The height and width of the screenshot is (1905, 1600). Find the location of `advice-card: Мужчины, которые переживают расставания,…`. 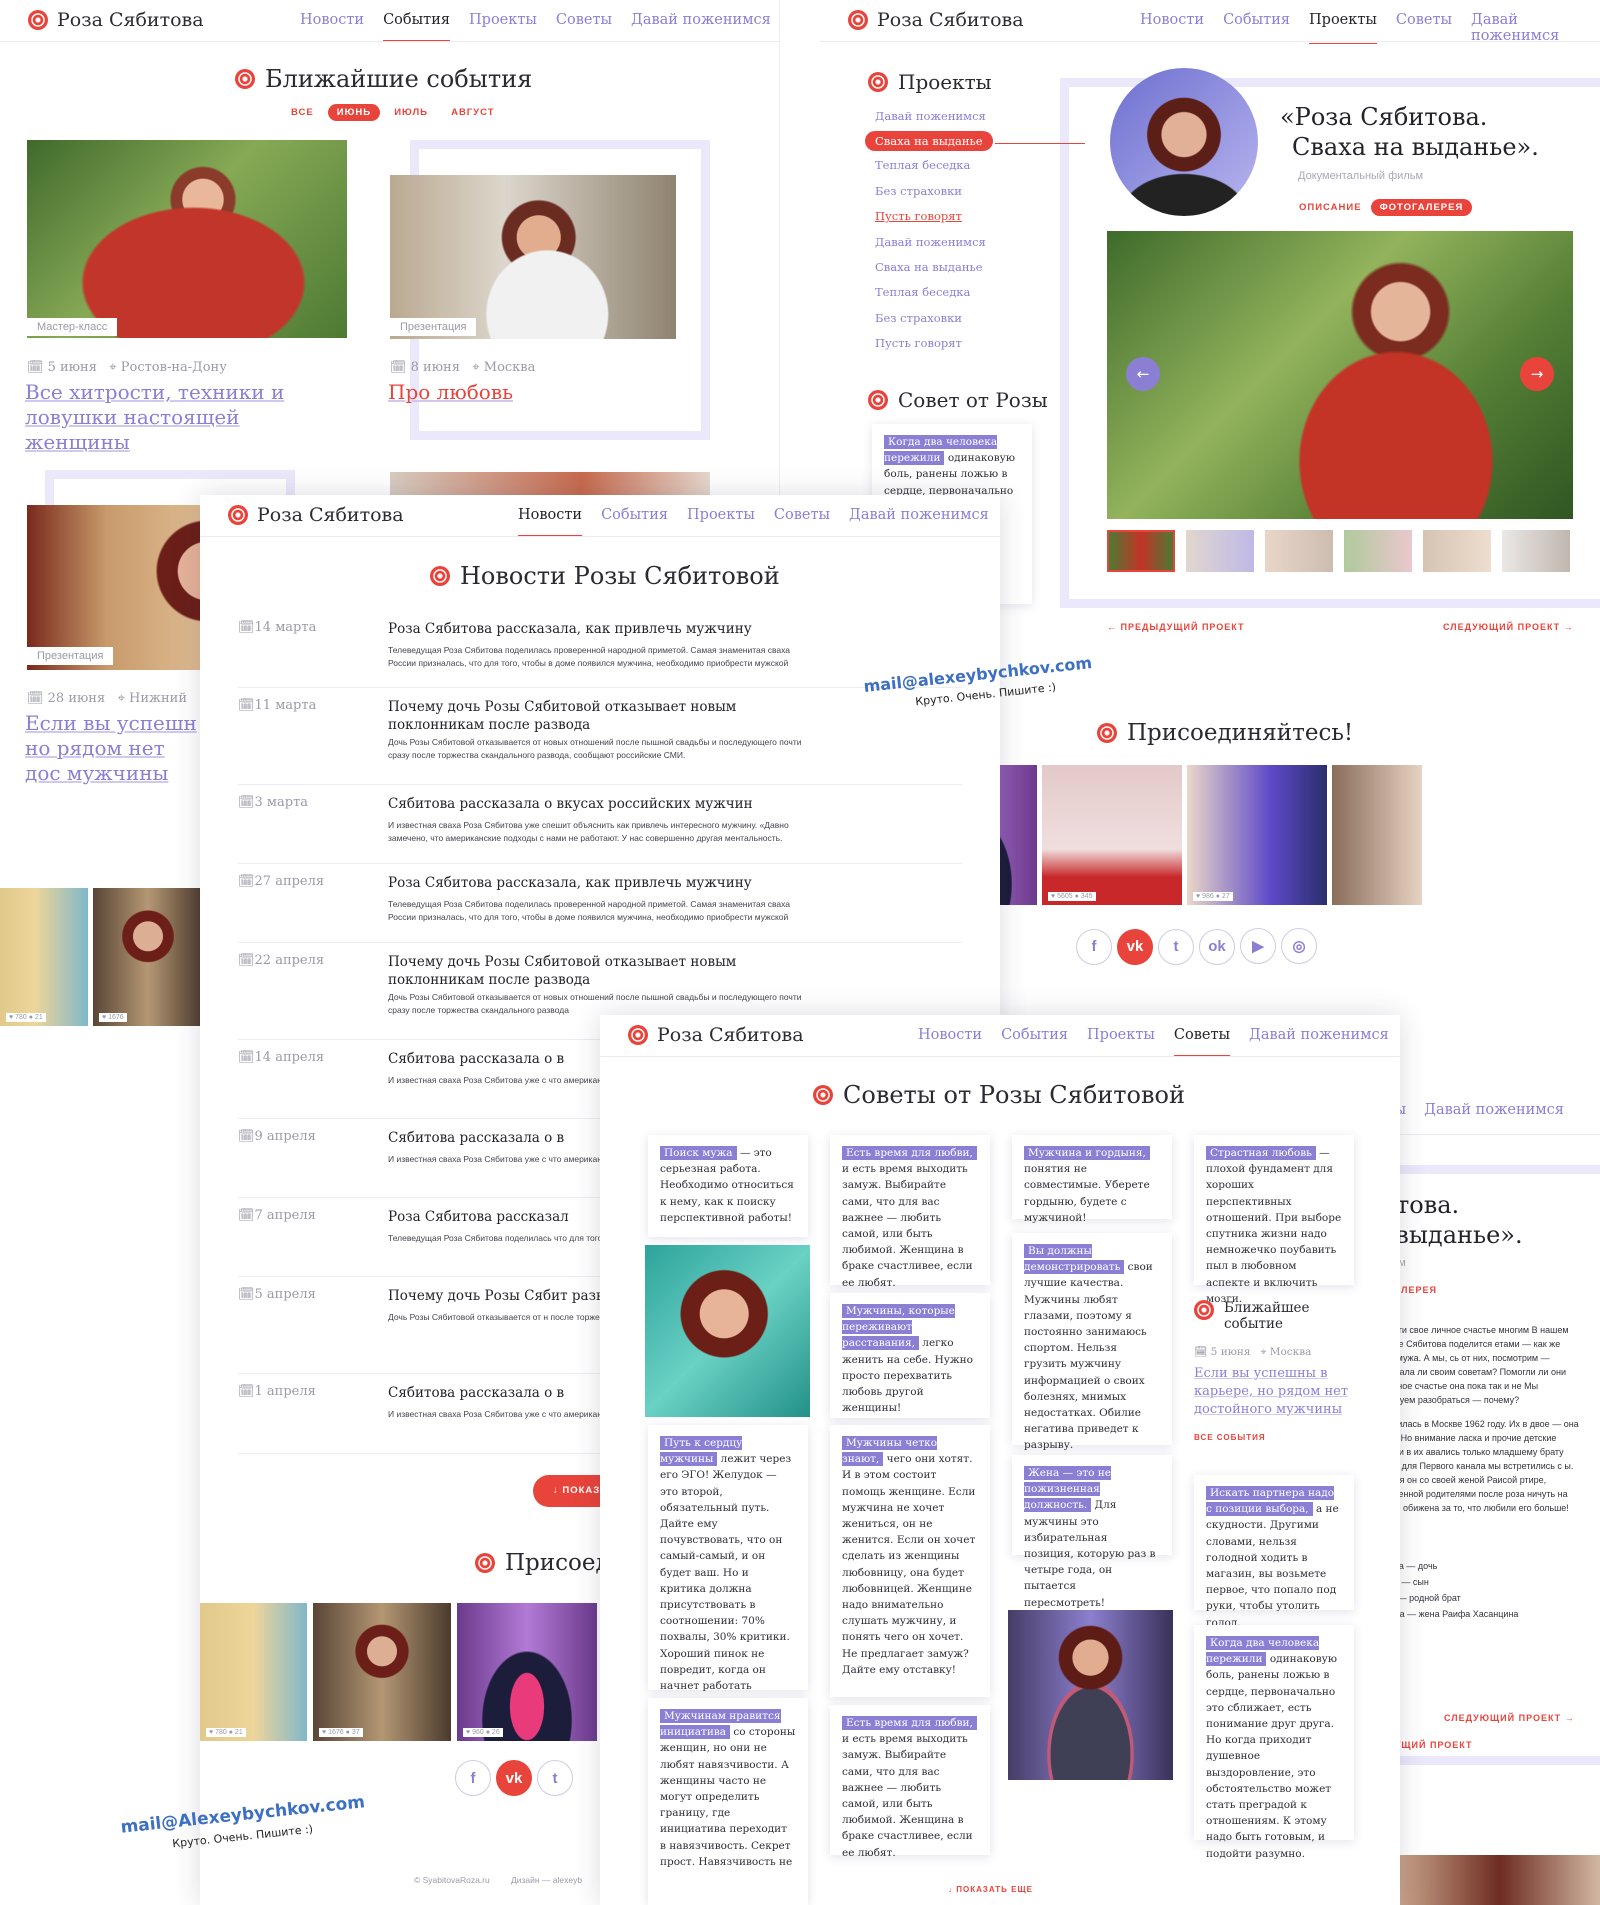

advice-card: Мужчины, которые переживают расставания,… is located at coordinates (910, 1355).